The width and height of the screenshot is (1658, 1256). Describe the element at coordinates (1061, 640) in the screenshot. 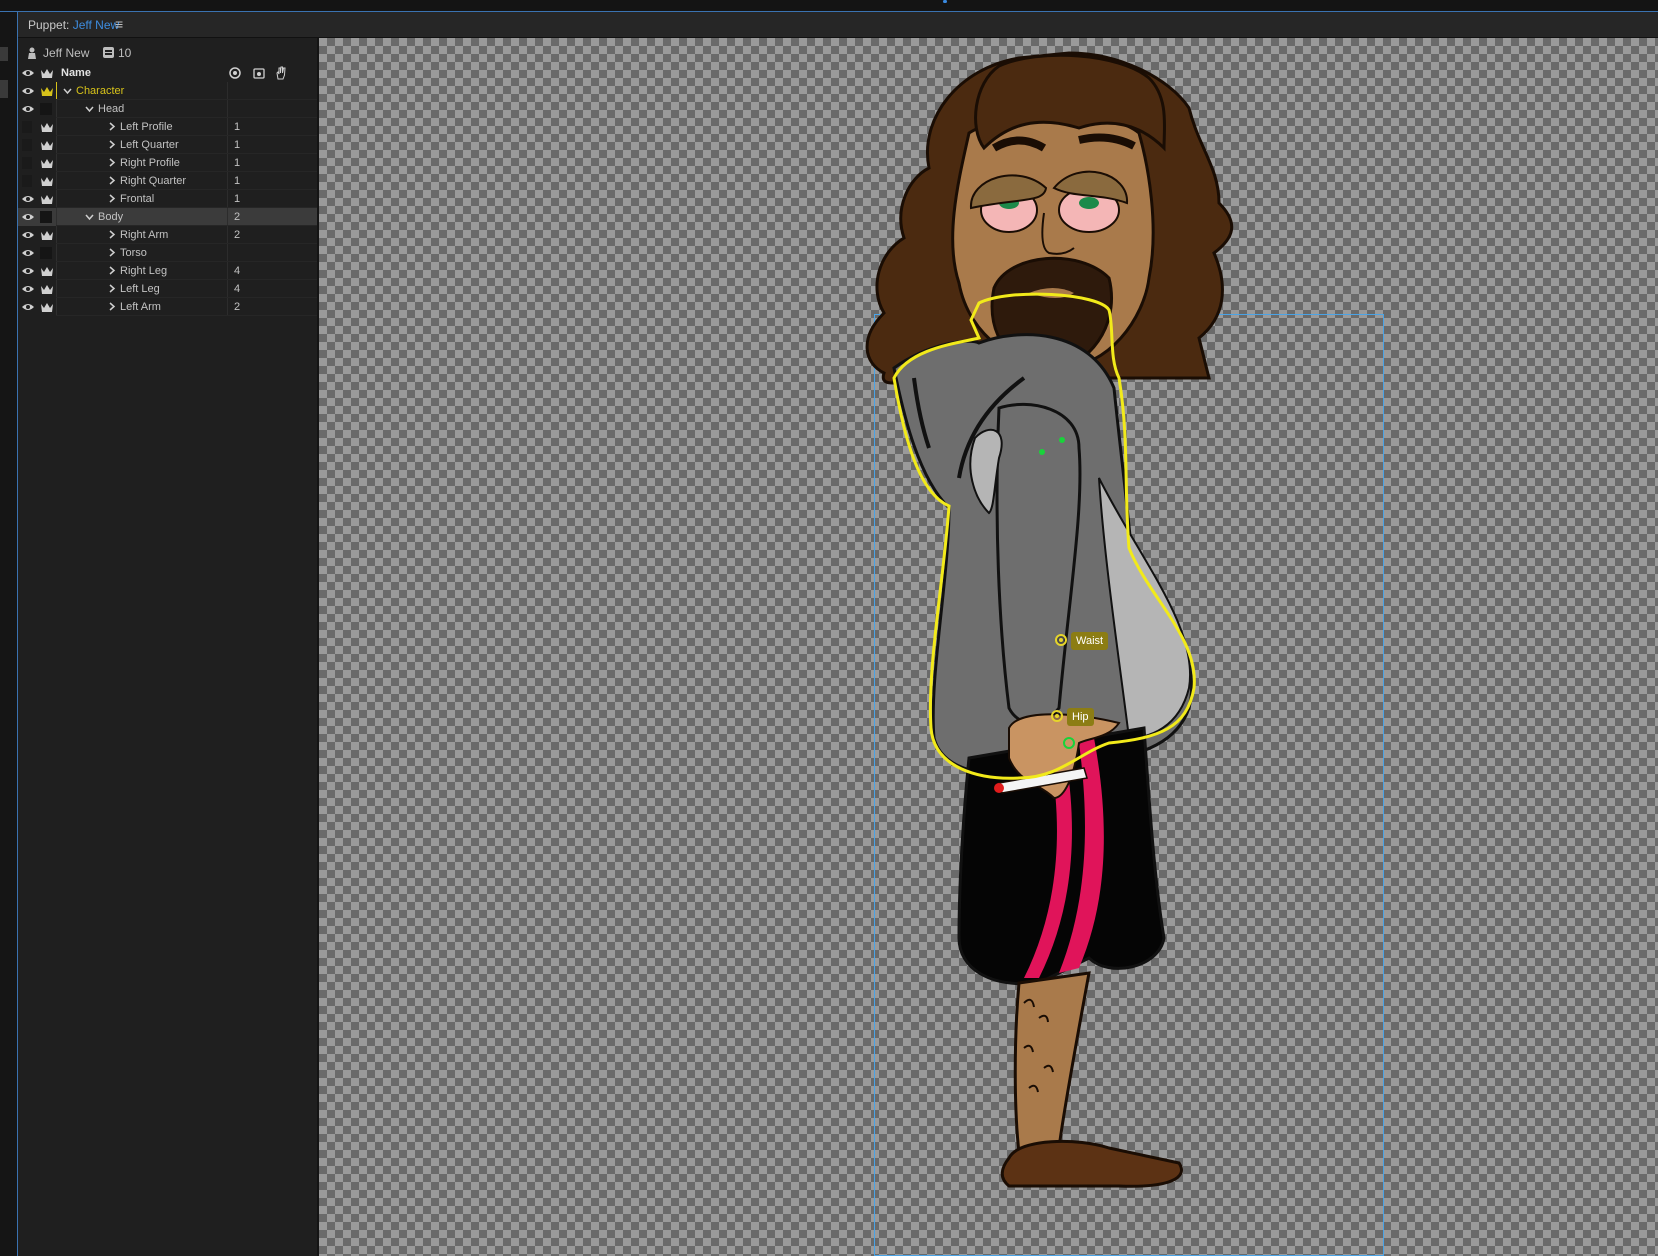

I see `waist-handle-icon` at that location.